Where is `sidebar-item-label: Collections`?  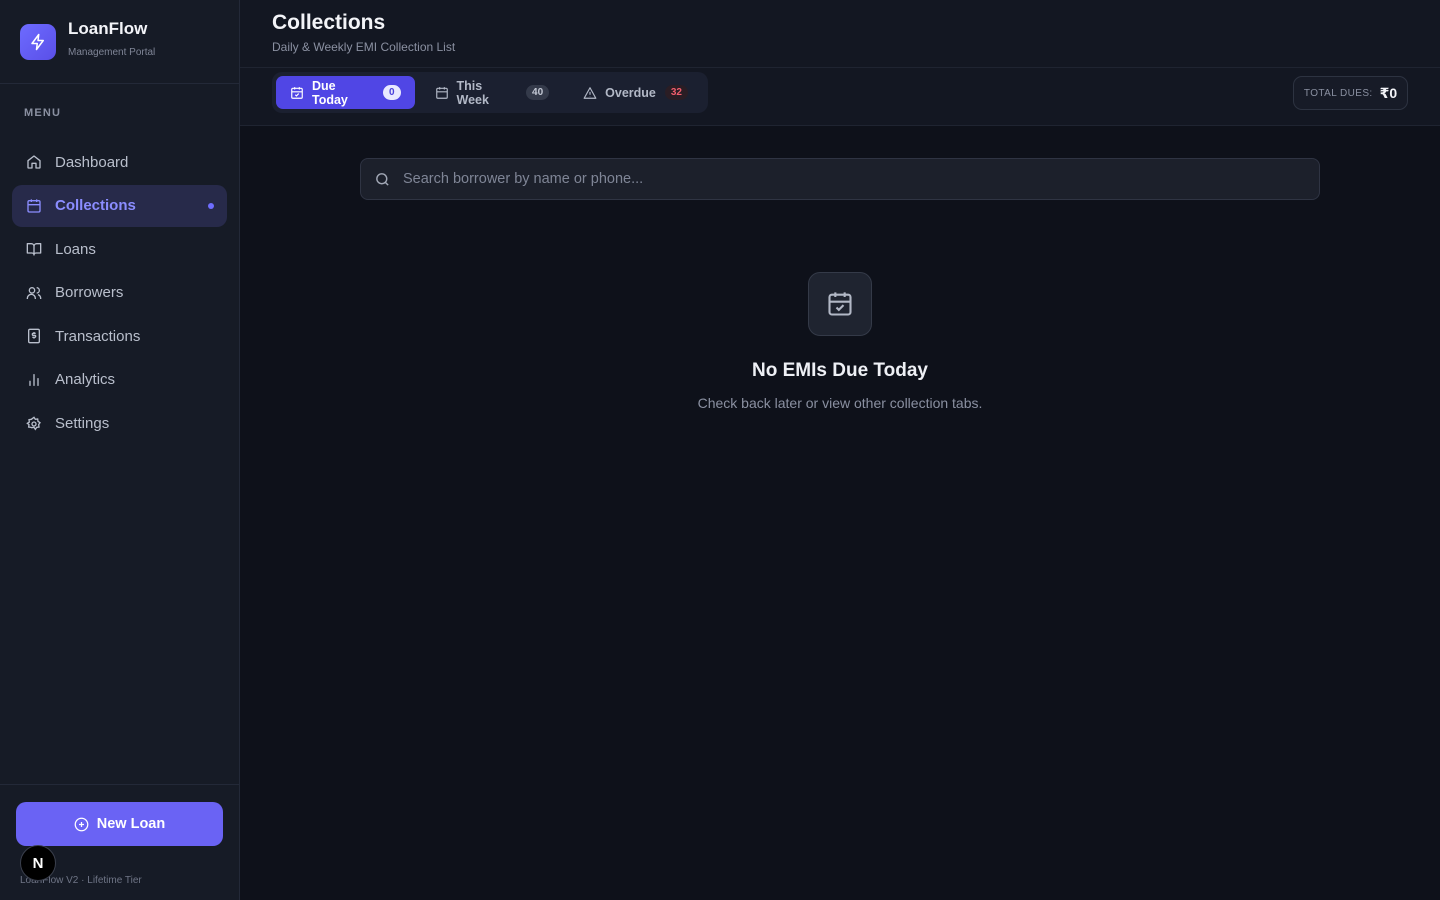 sidebar-item-label: Collections is located at coordinates (95, 206).